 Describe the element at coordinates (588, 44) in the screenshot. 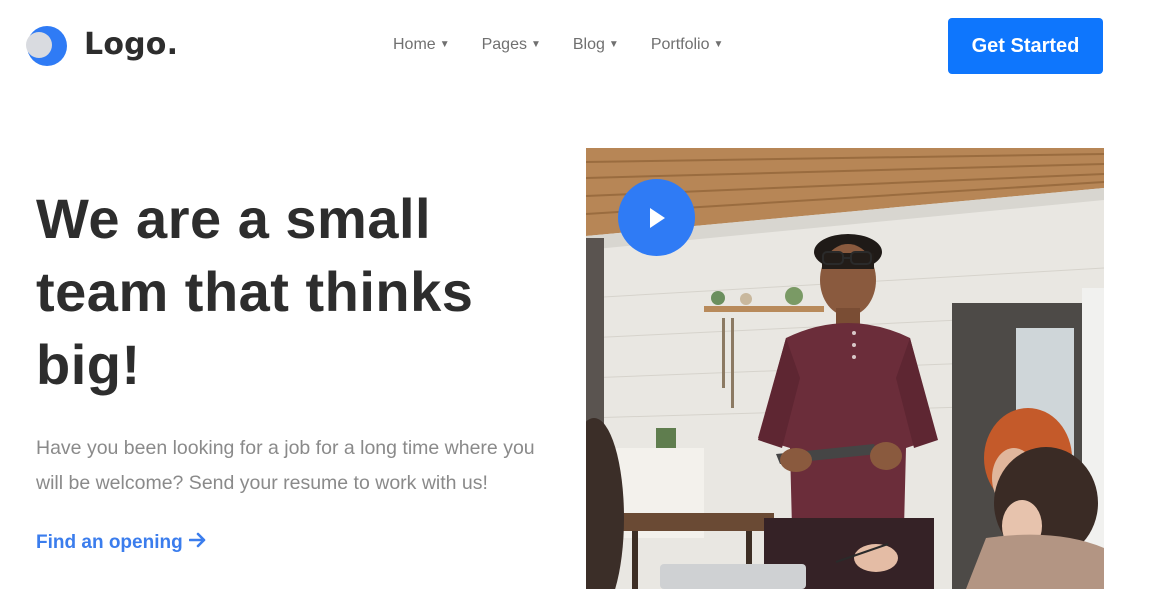

I see `nav-item-label: Blog` at that location.